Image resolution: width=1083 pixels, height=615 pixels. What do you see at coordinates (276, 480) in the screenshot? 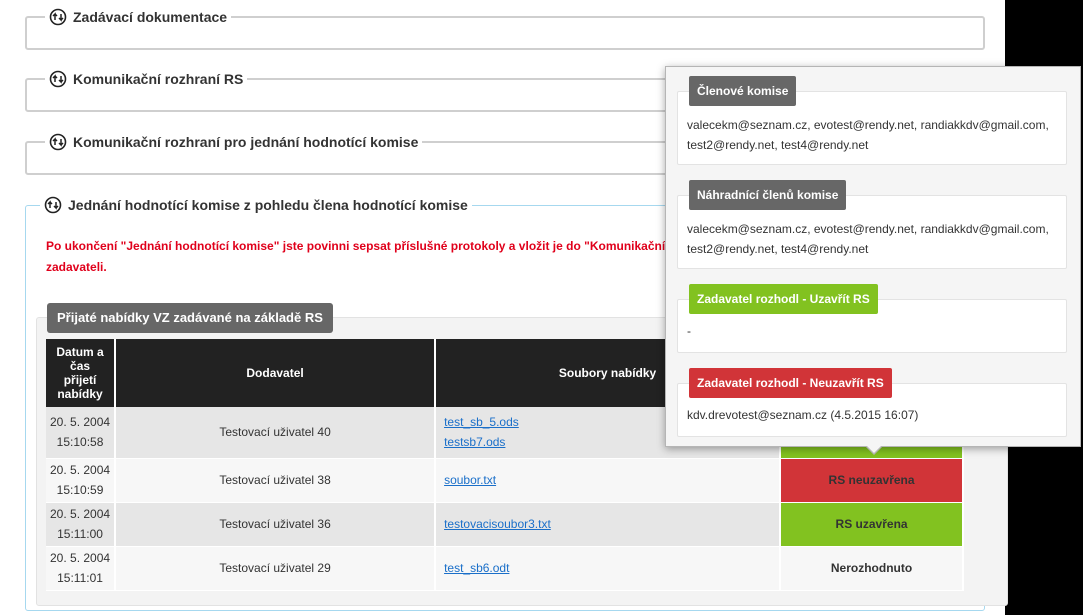
I see `offer-supplier: Testovací uživatel 38` at bounding box center [276, 480].